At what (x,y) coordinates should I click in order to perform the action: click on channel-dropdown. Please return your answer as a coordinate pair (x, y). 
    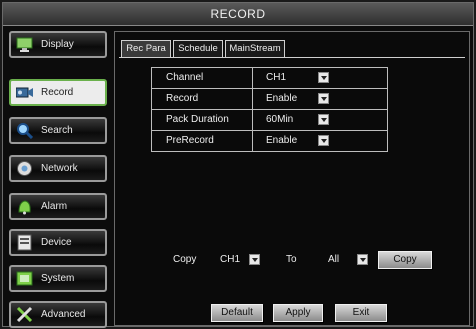
    Looking at the image, I should click on (323, 77).